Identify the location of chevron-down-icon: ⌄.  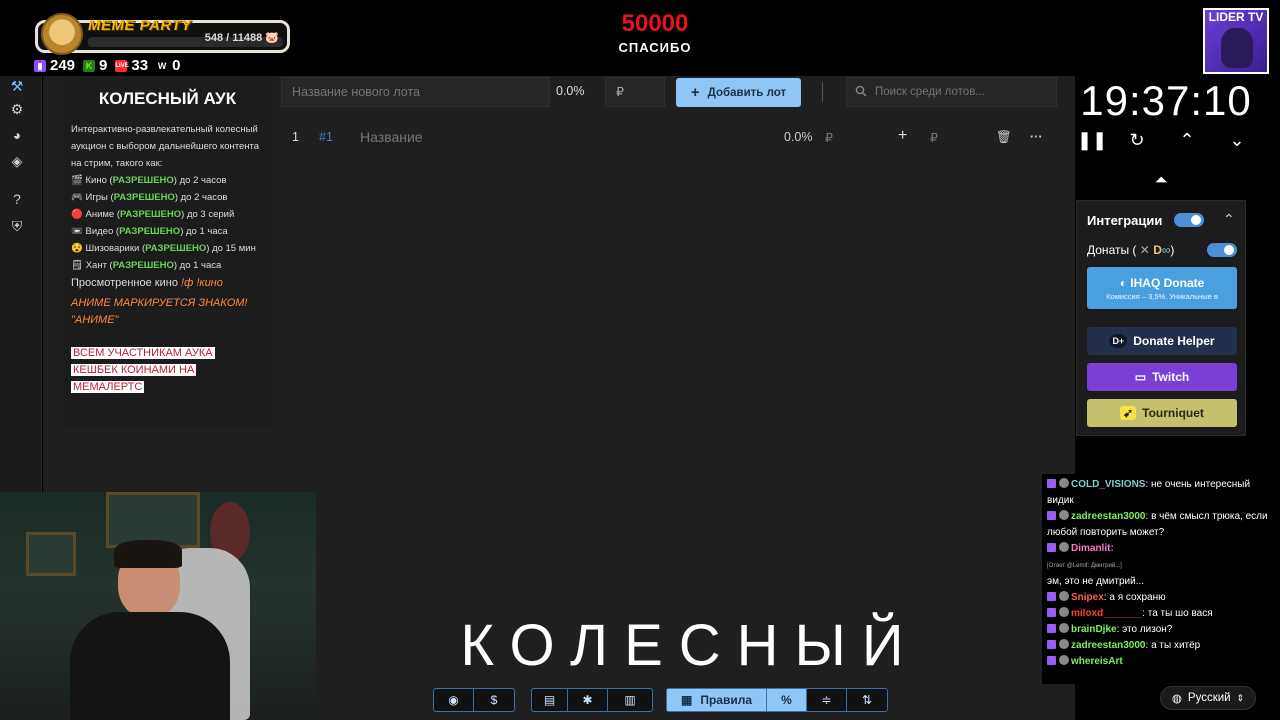
(1237, 140).